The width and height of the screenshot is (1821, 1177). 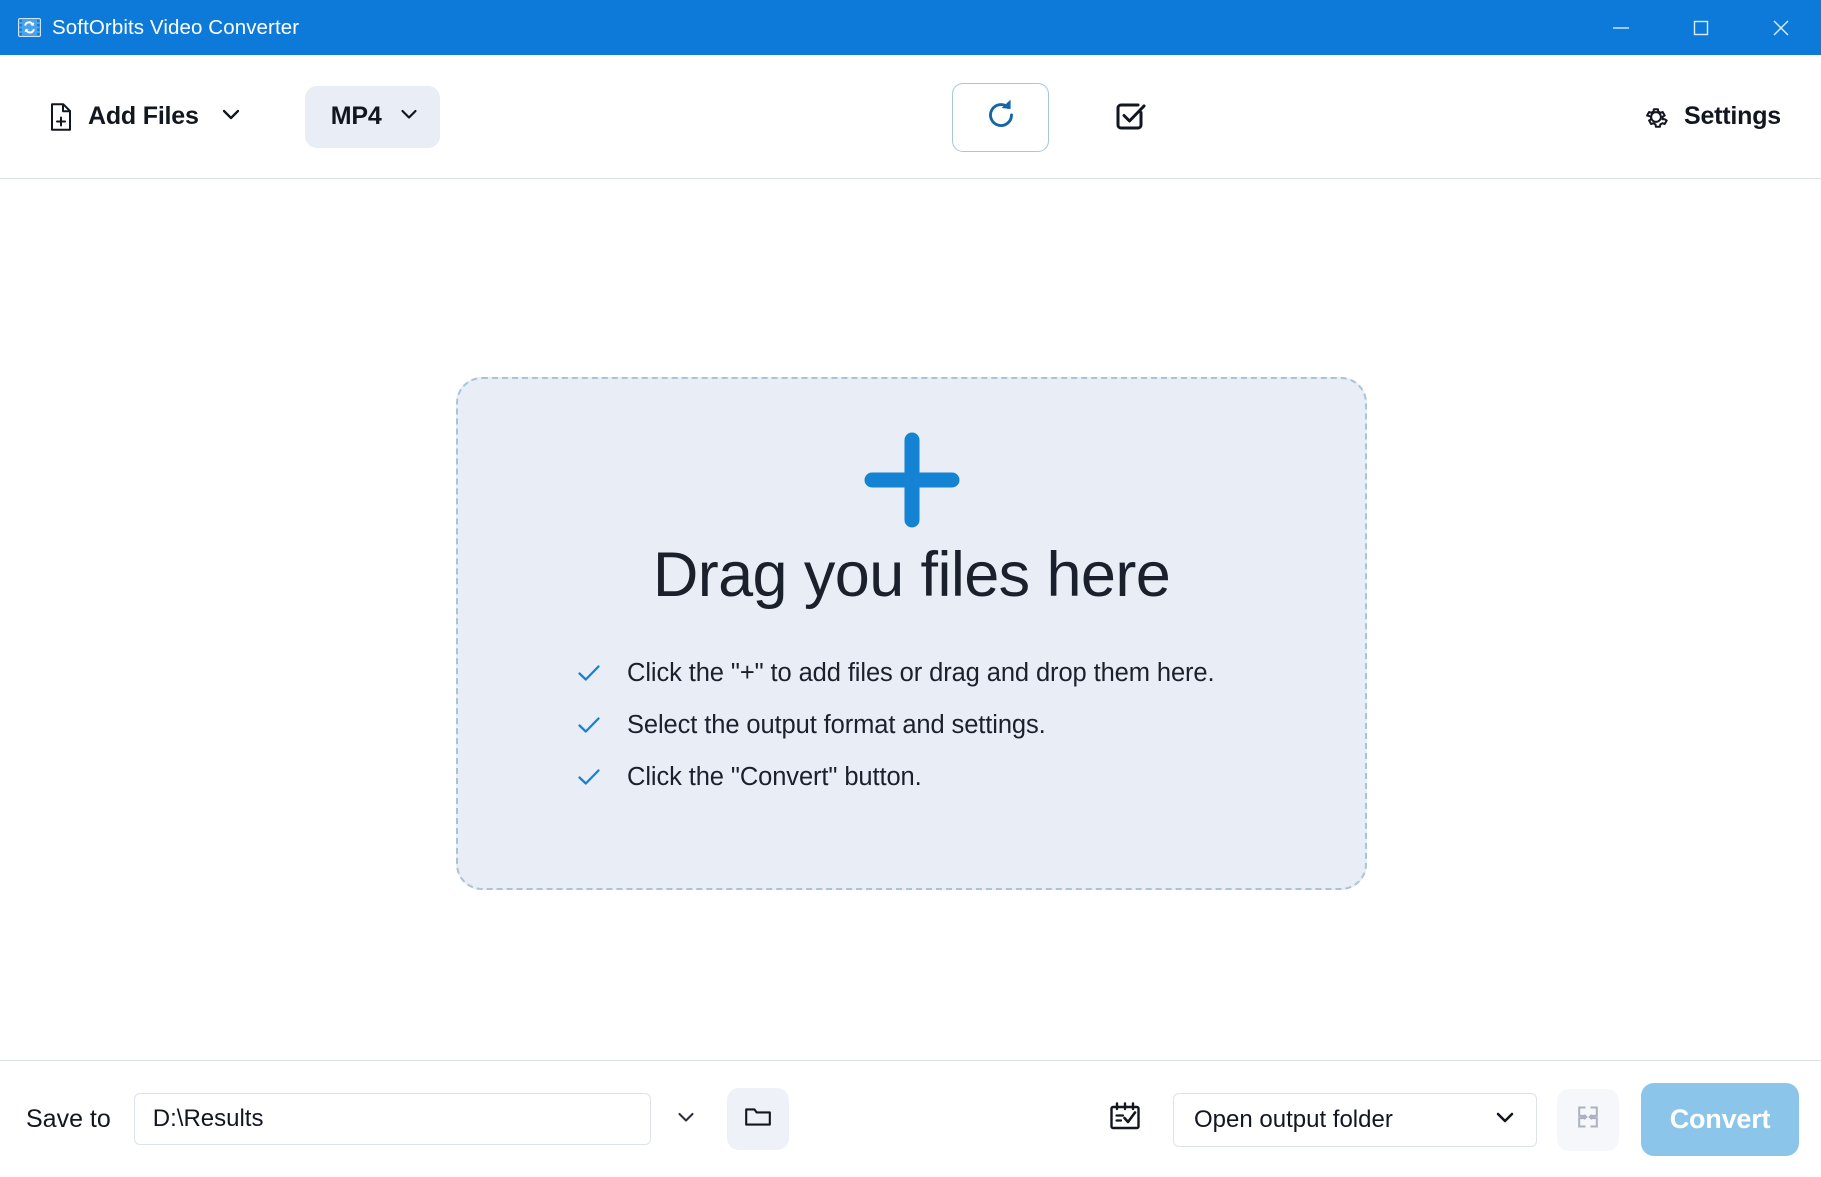 I want to click on refresh-icon, so click(x=1001, y=117).